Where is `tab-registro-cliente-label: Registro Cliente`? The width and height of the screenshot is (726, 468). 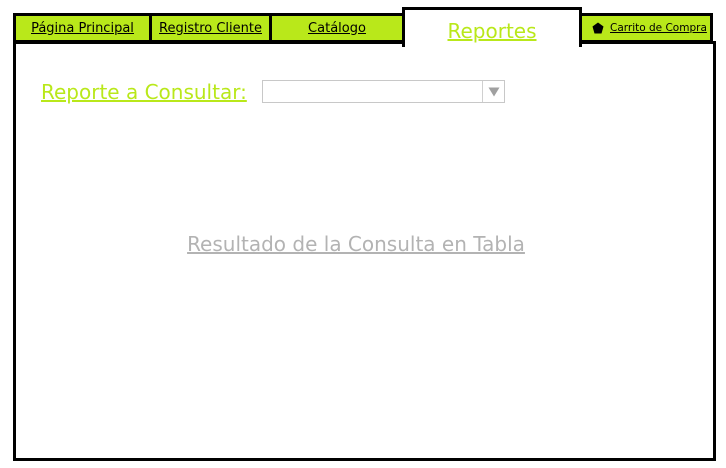
tab-registro-cliente-label: Registro Cliente is located at coordinates (210, 28).